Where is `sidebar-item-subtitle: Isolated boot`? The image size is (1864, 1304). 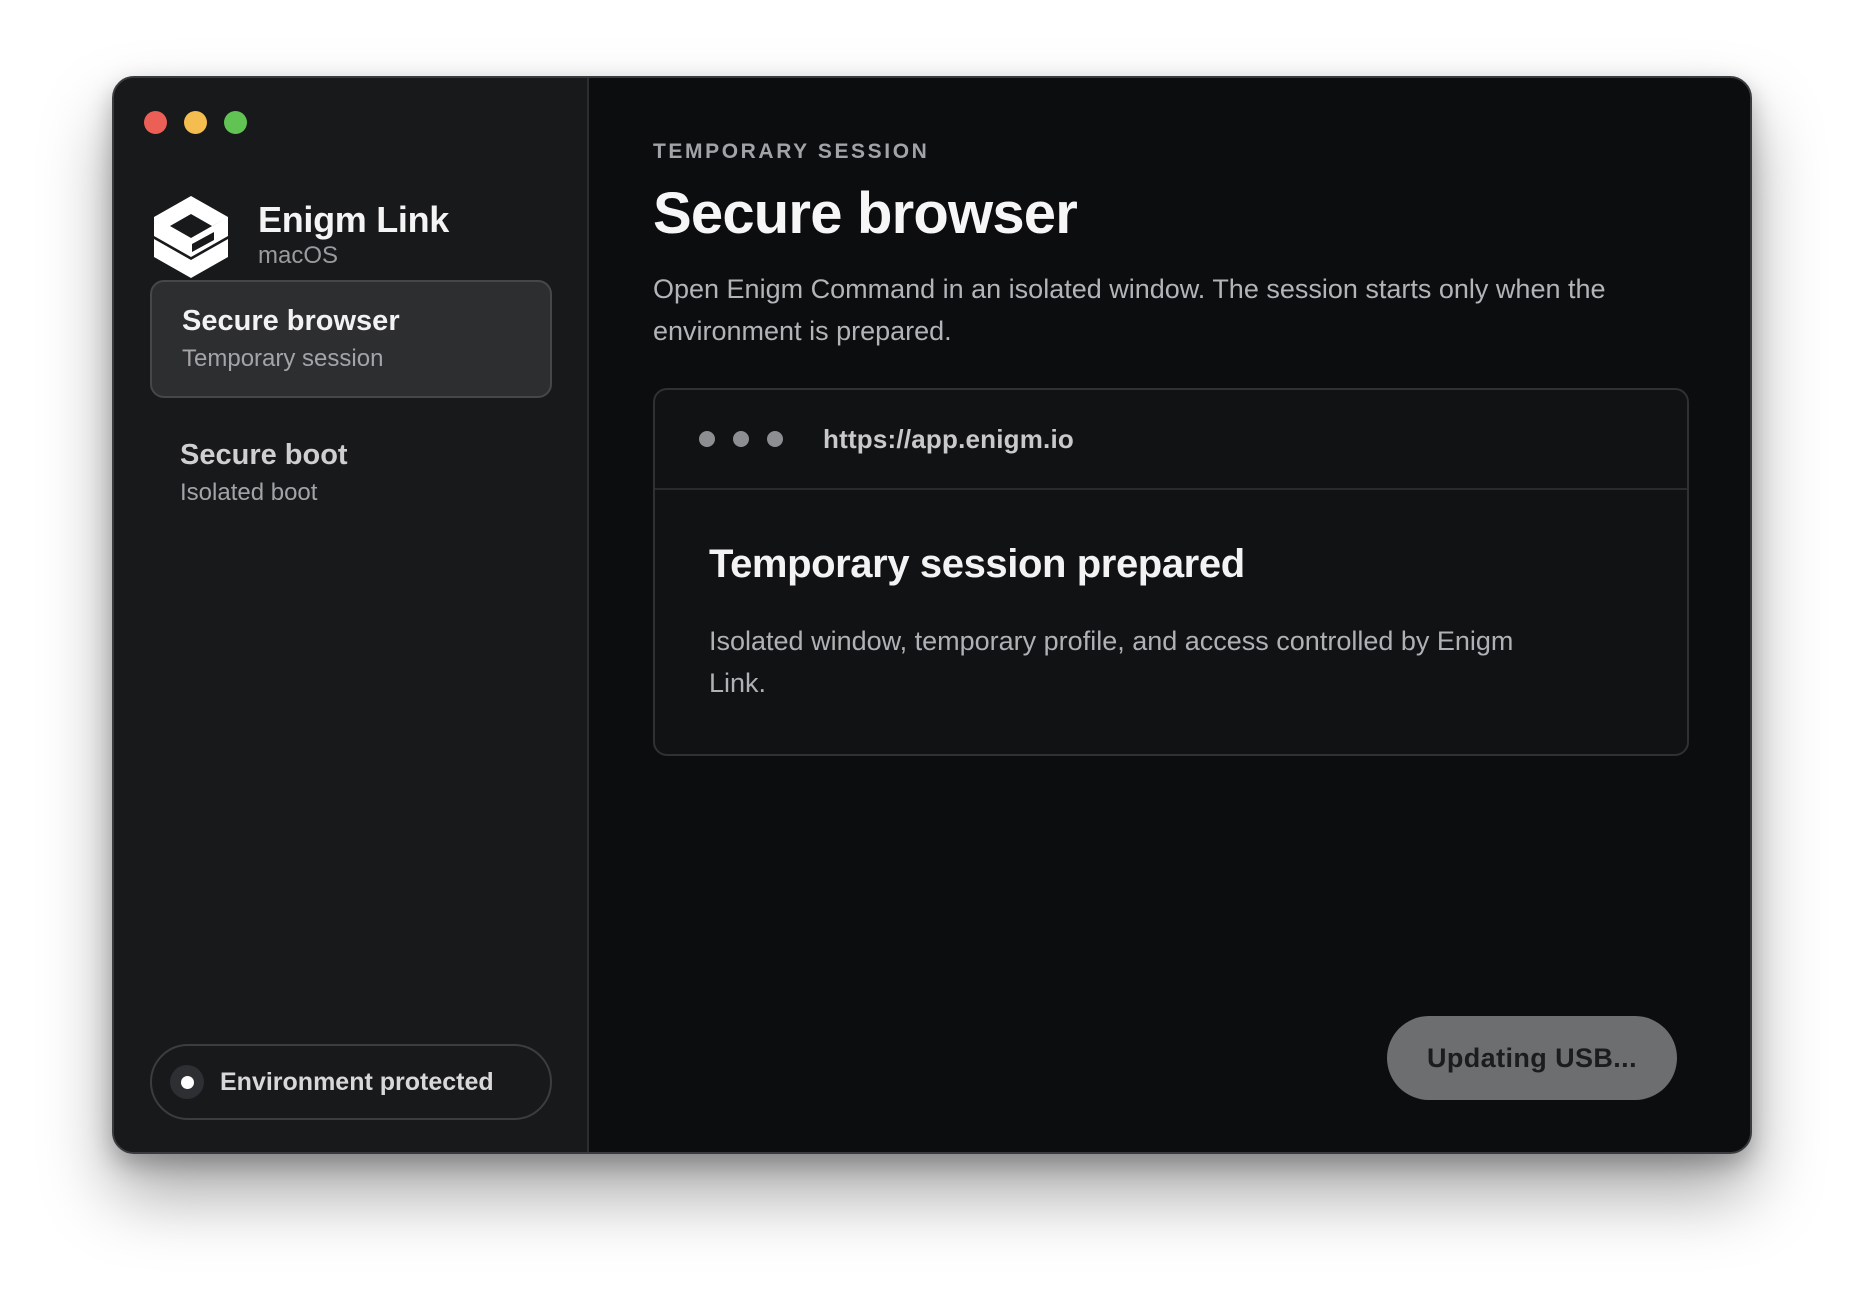
sidebar-item-subtitle: Isolated boot is located at coordinates (249, 492).